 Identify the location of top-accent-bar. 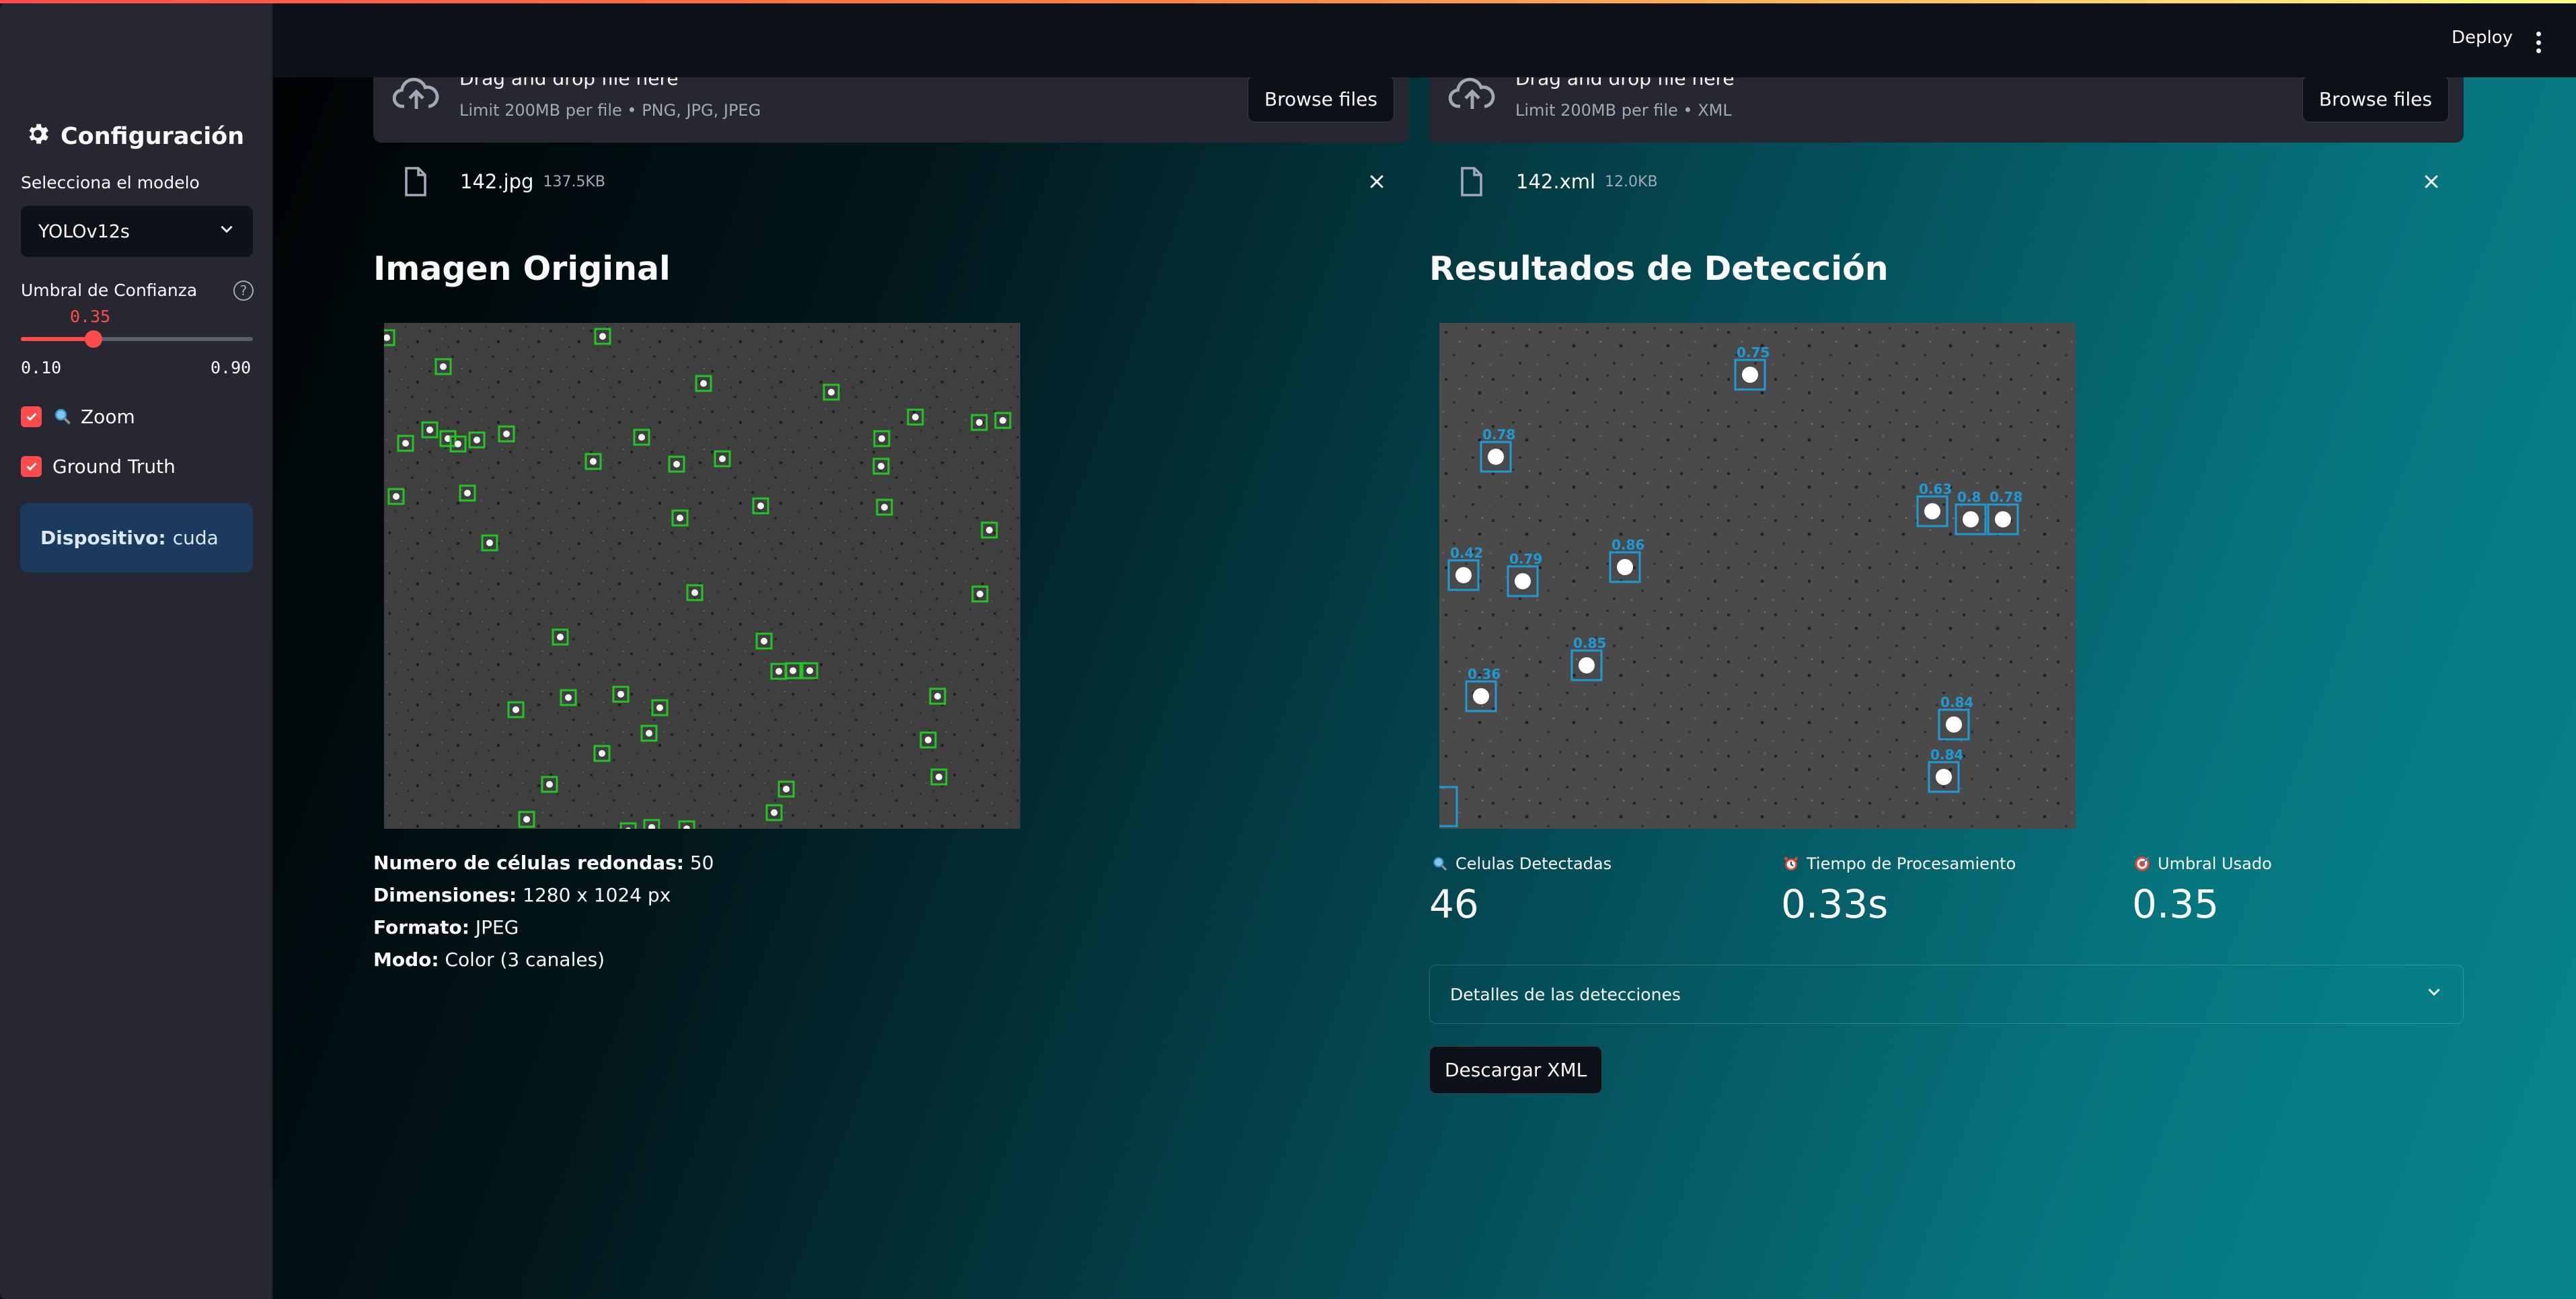
(1288, 1).